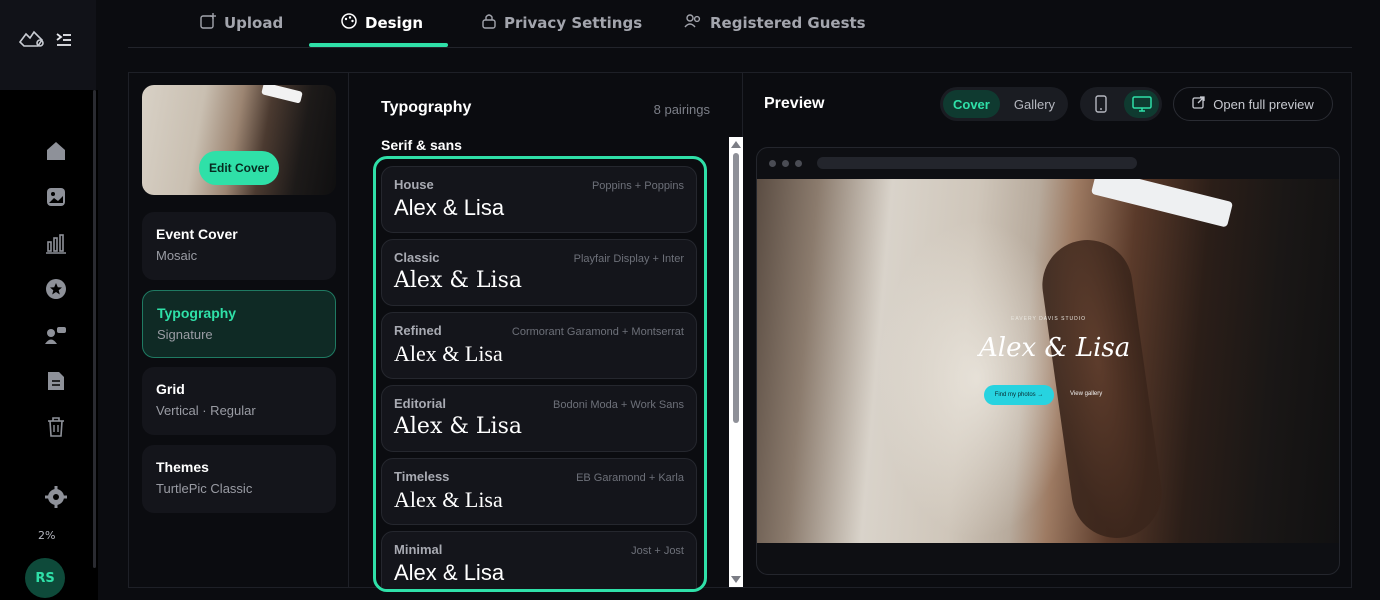 This screenshot has width=1380, height=600. I want to click on pairing-fonts: Cormorant Garamond + Montserrat, so click(597, 332).